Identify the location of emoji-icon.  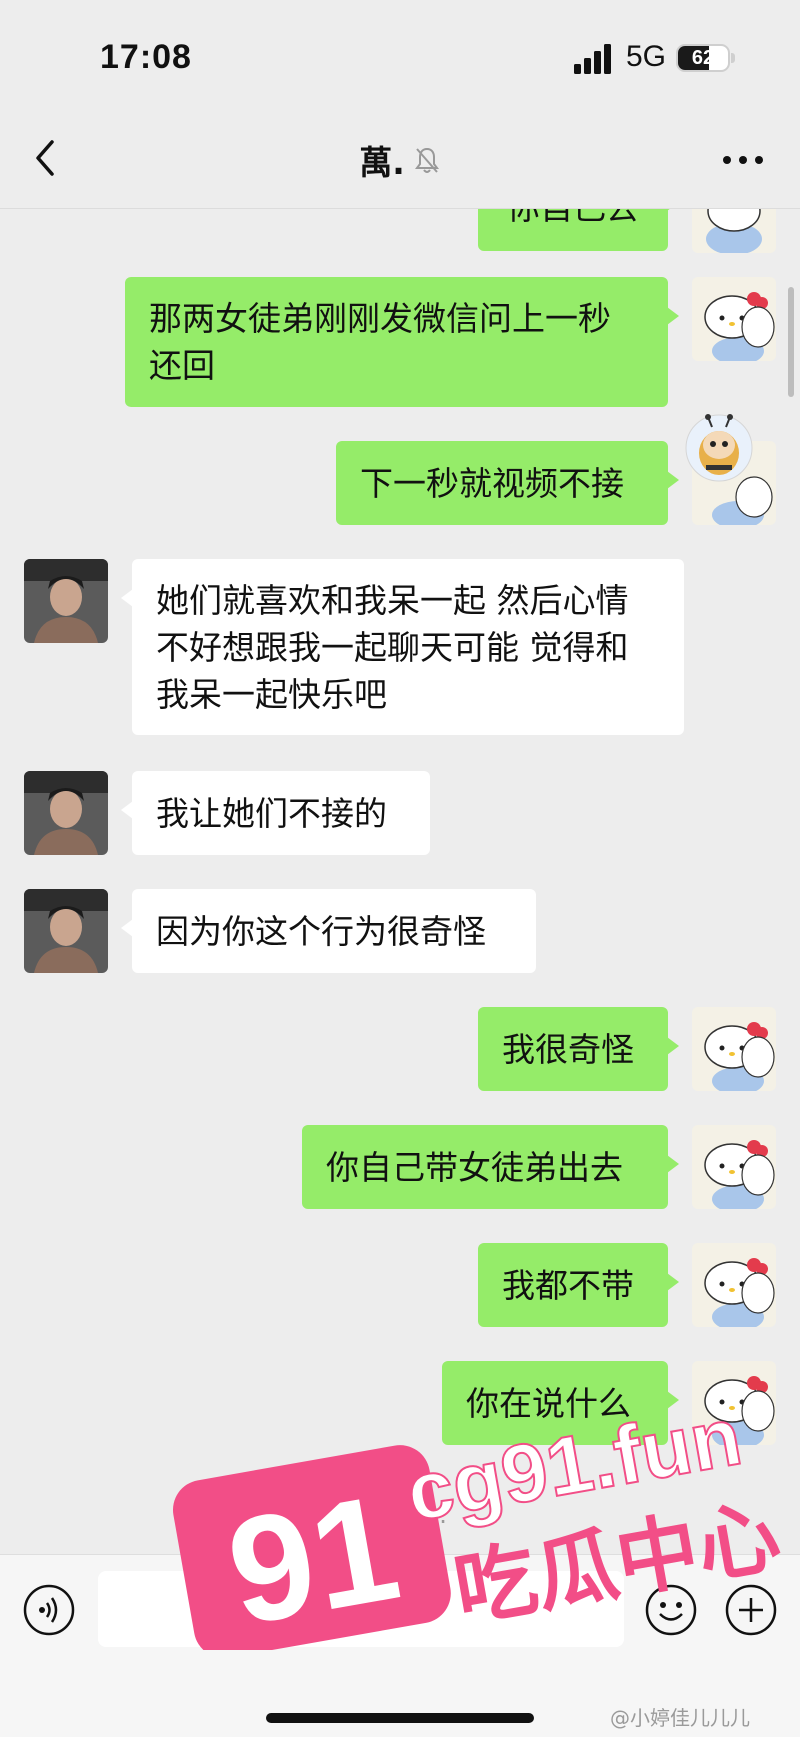
(671, 1610).